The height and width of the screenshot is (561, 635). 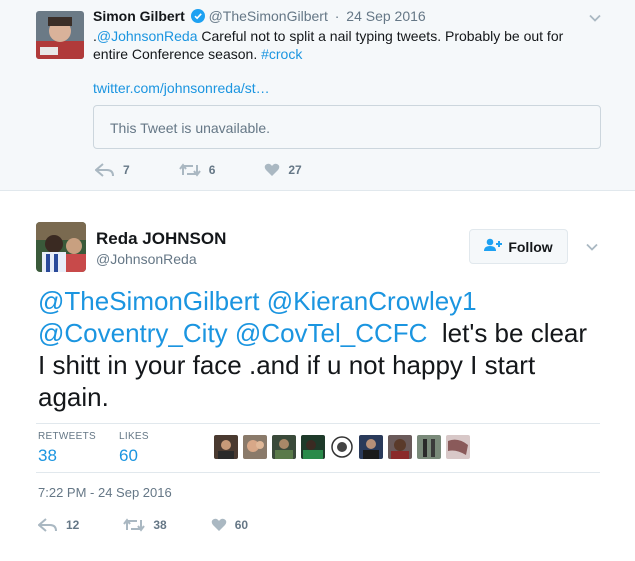 I want to click on likes-value: 60, so click(x=128, y=455).